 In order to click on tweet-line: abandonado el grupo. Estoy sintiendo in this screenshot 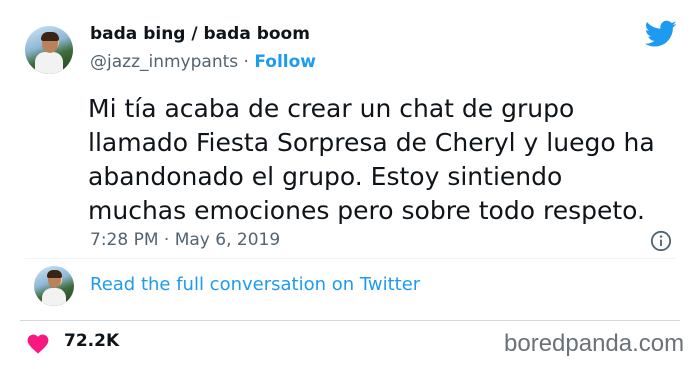, I will do `click(325, 176)`.